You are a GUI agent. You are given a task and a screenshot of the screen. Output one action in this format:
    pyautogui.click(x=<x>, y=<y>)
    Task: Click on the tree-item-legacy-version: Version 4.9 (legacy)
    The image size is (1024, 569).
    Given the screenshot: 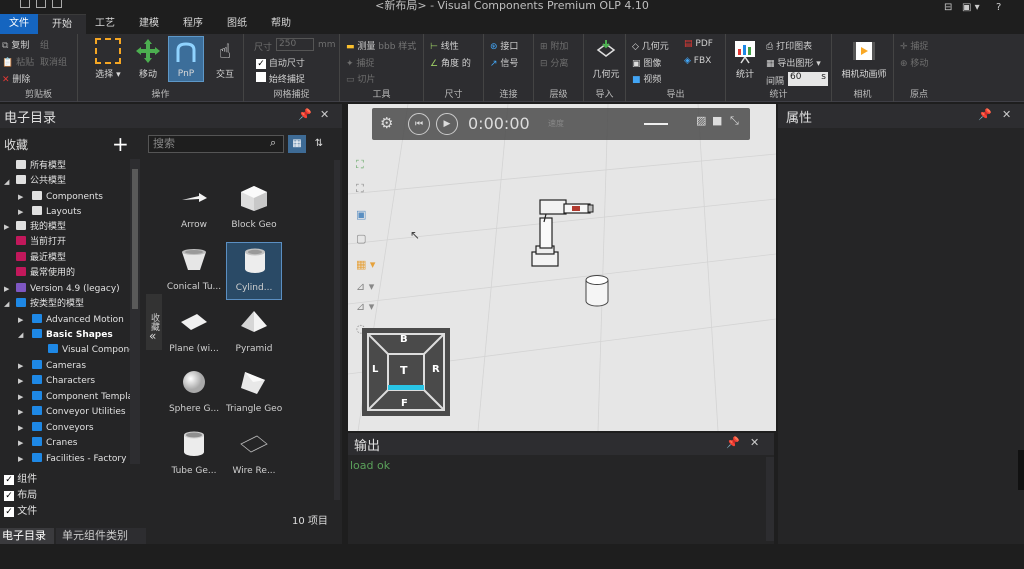 What is the action you would take?
    pyautogui.click(x=68, y=289)
    